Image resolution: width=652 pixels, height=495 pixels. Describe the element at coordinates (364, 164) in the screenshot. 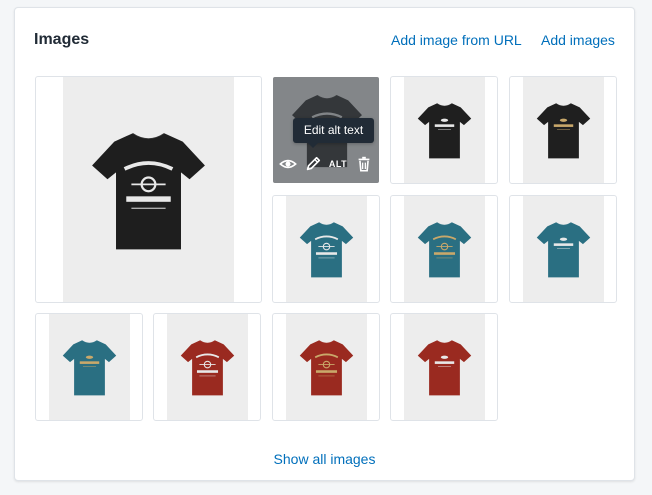

I see `delete-trash-icon` at that location.